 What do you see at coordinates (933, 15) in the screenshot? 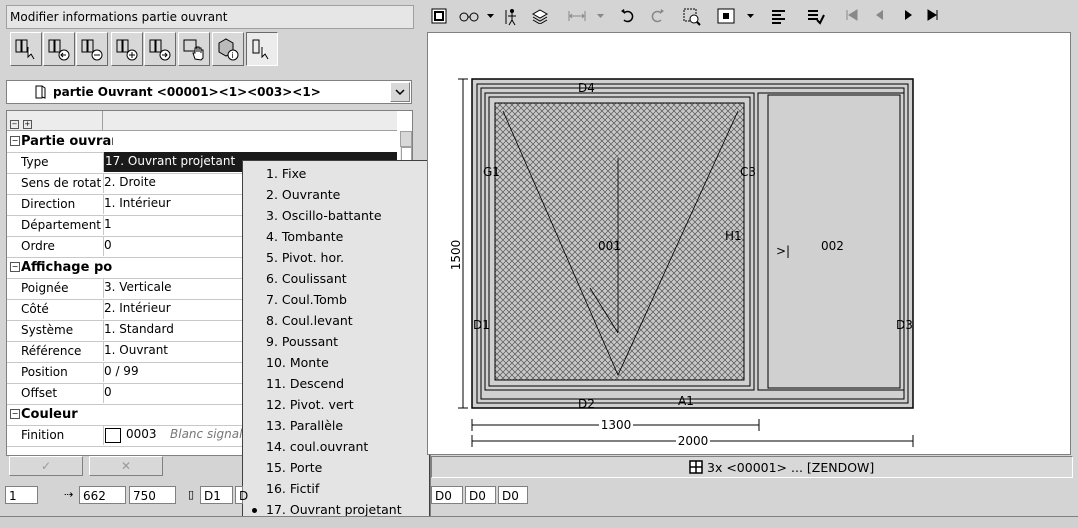
I see `last-page-icon` at bounding box center [933, 15].